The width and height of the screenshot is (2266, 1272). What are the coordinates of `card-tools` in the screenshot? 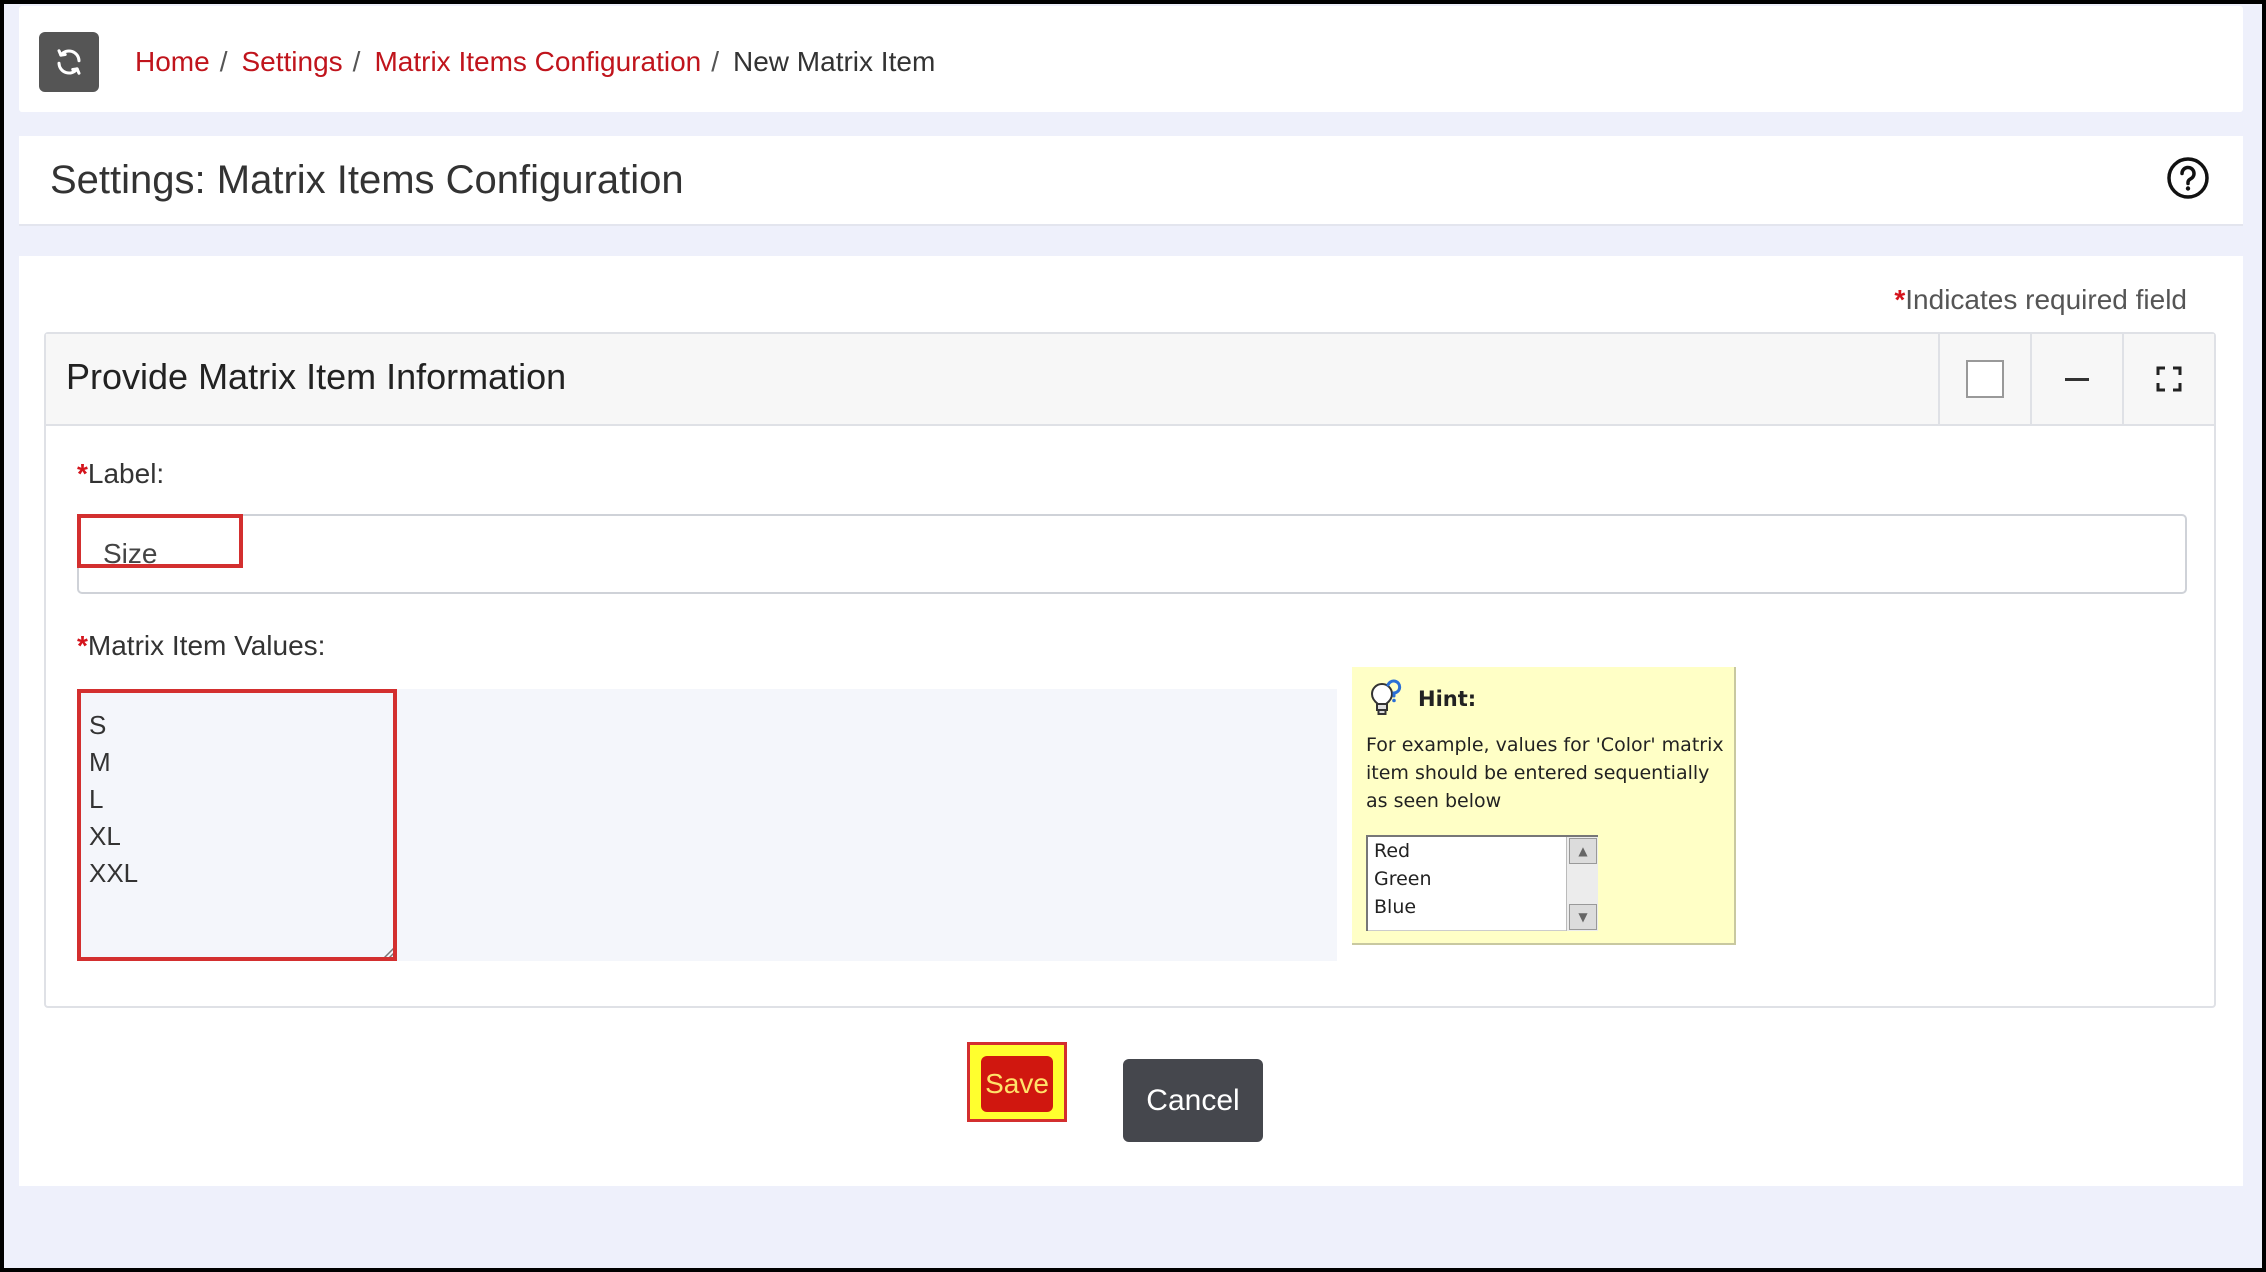 It's located at (2076, 379).